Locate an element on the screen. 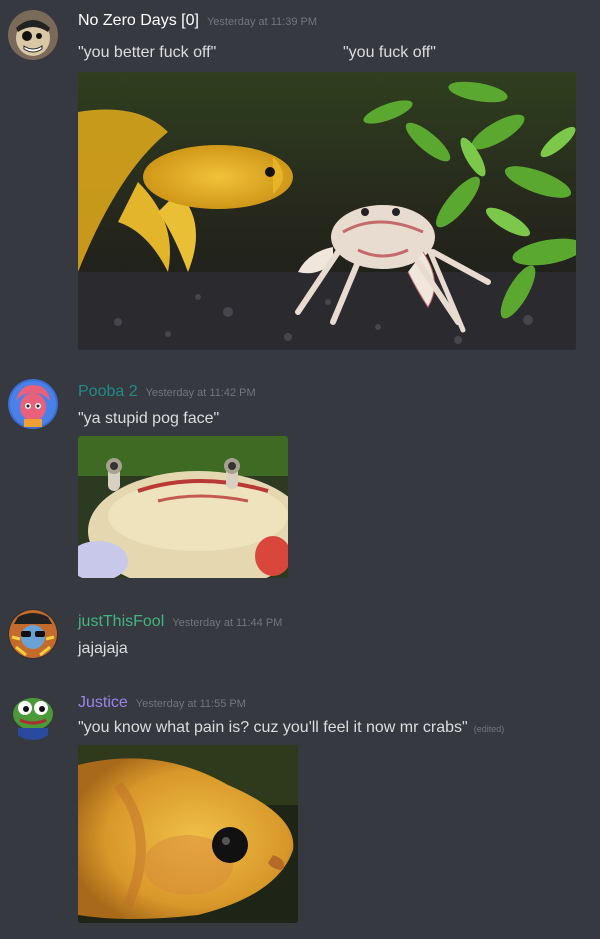 This screenshot has height=939, width=600. username: No Zero Days [0] is located at coordinates (138, 20).